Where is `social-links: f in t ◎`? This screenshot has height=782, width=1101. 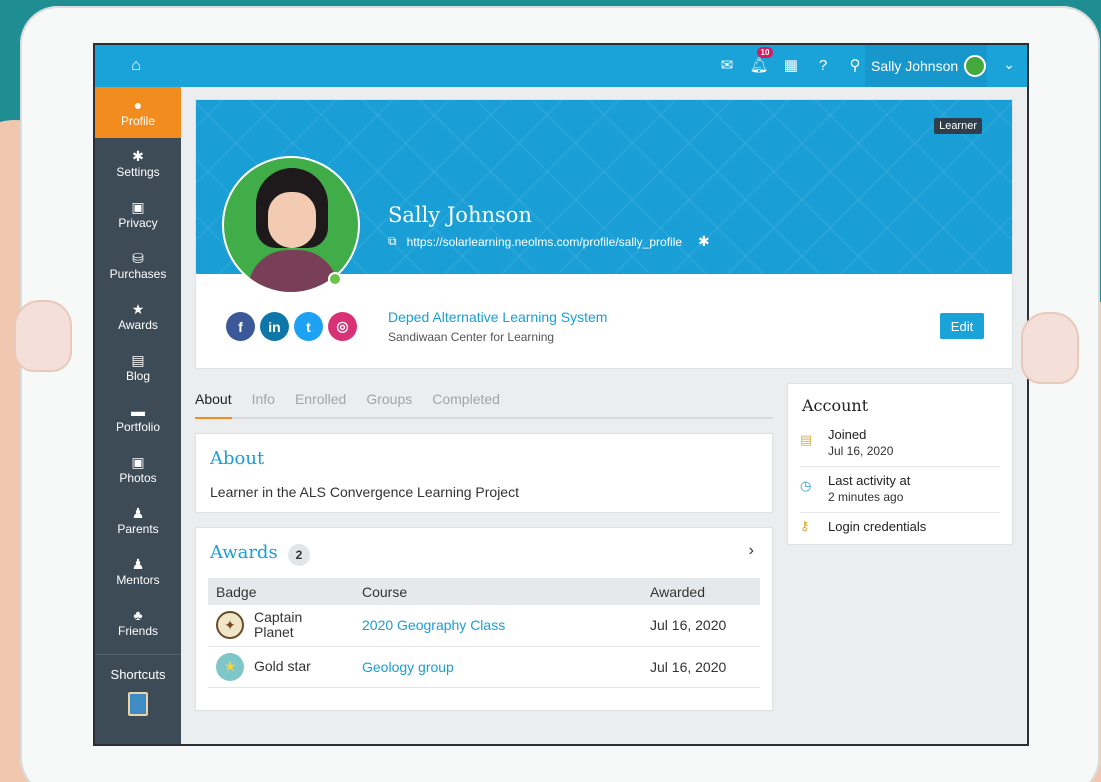 social-links: f in t ◎ is located at coordinates (291, 326).